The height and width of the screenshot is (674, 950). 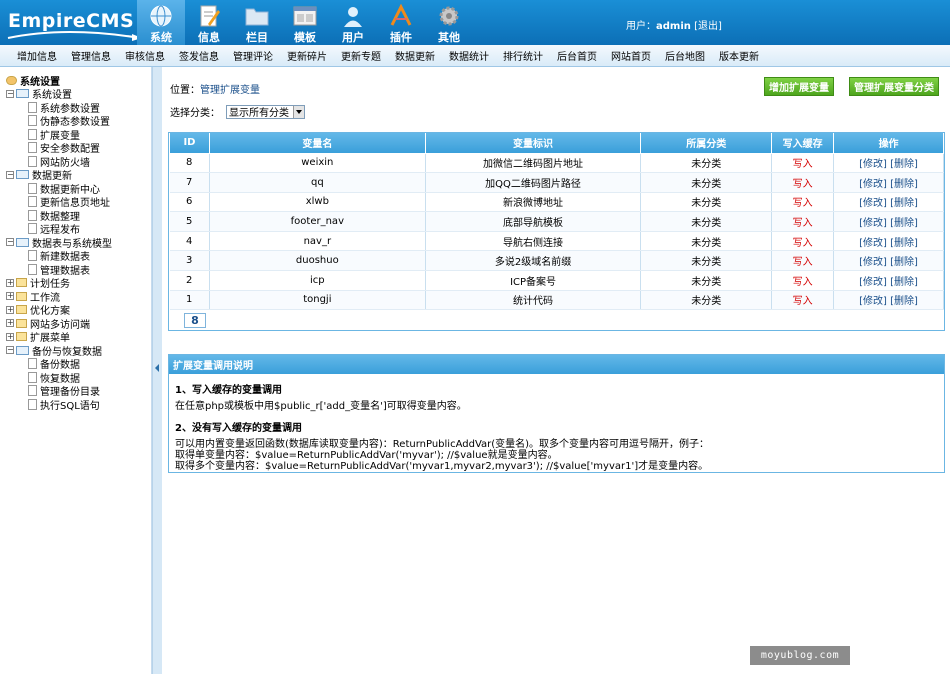 What do you see at coordinates (685, 55) in the screenshot?
I see `subnav-admin-map: 后台地图` at bounding box center [685, 55].